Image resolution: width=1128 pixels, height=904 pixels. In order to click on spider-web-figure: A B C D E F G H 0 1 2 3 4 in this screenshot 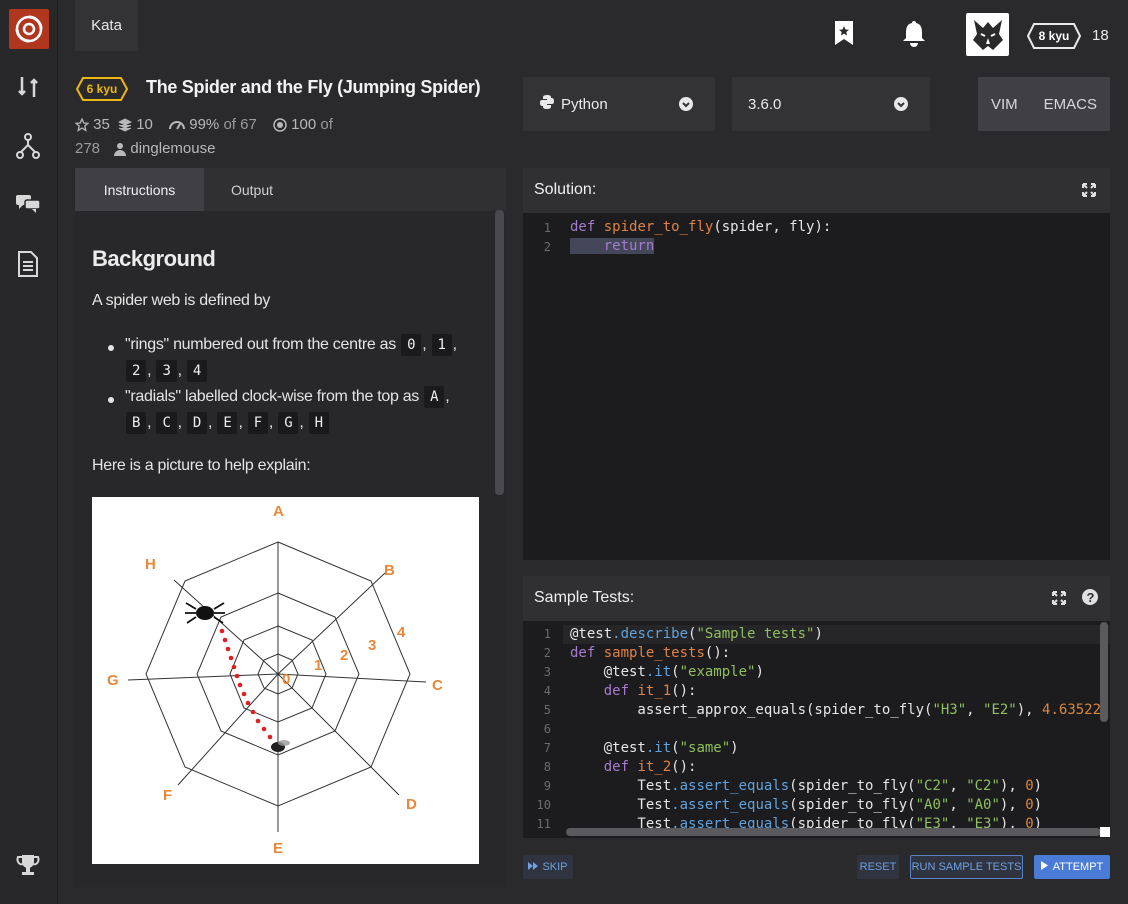, I will do `click(285, 680)`.